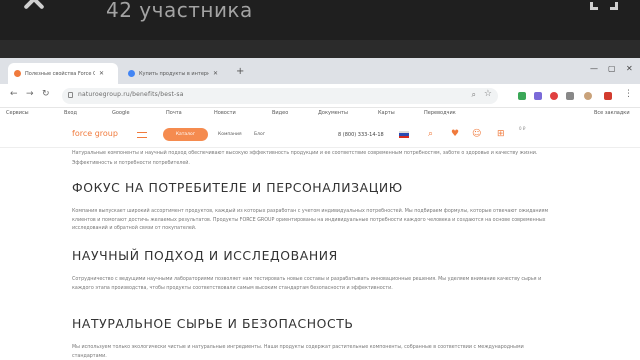 The height and width of the screenshot is (360, 640). What do you see at coordinates (361, 135) in the screenshot?
I see `phone-number: 8 (800) 333-14-18` at bounding box center [361, 135].